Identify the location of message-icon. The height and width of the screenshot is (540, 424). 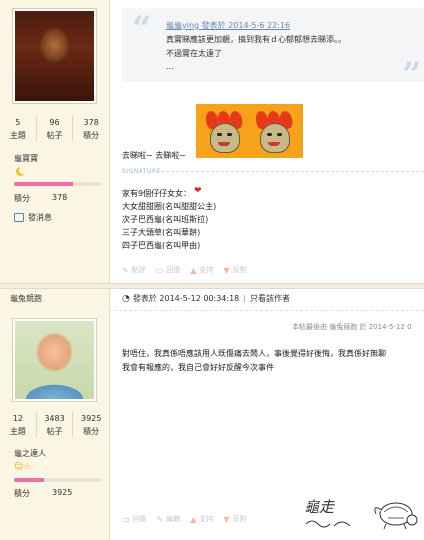
(19, 217).